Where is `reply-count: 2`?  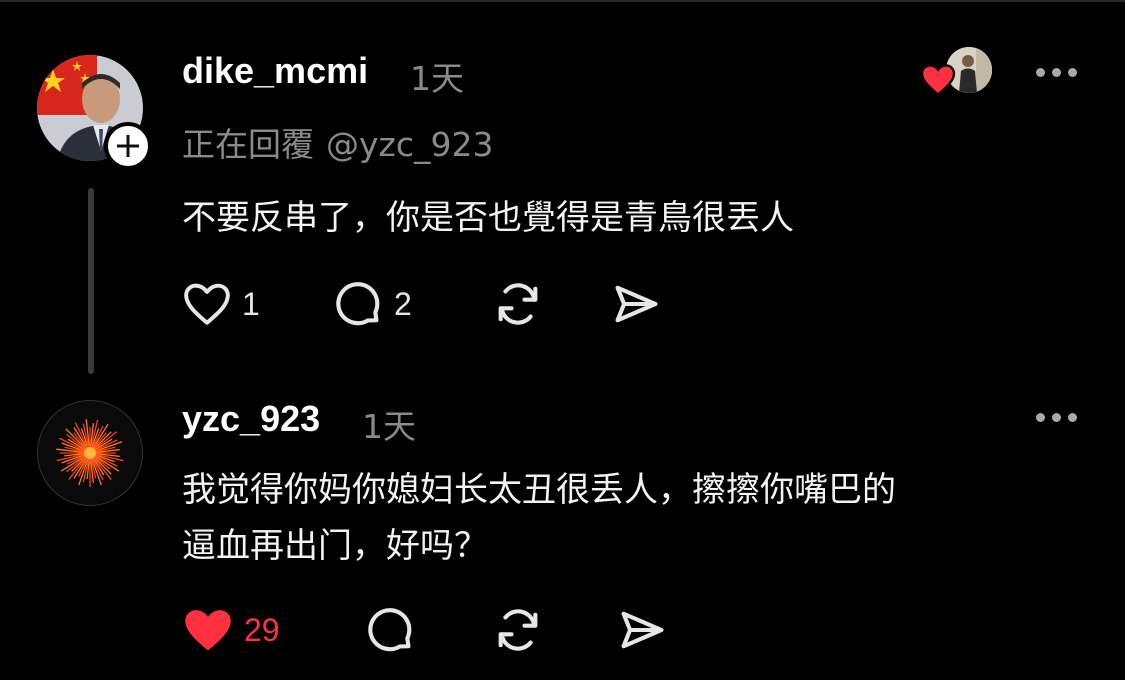 reply-count: 2 is located at coordinates (403, 303).